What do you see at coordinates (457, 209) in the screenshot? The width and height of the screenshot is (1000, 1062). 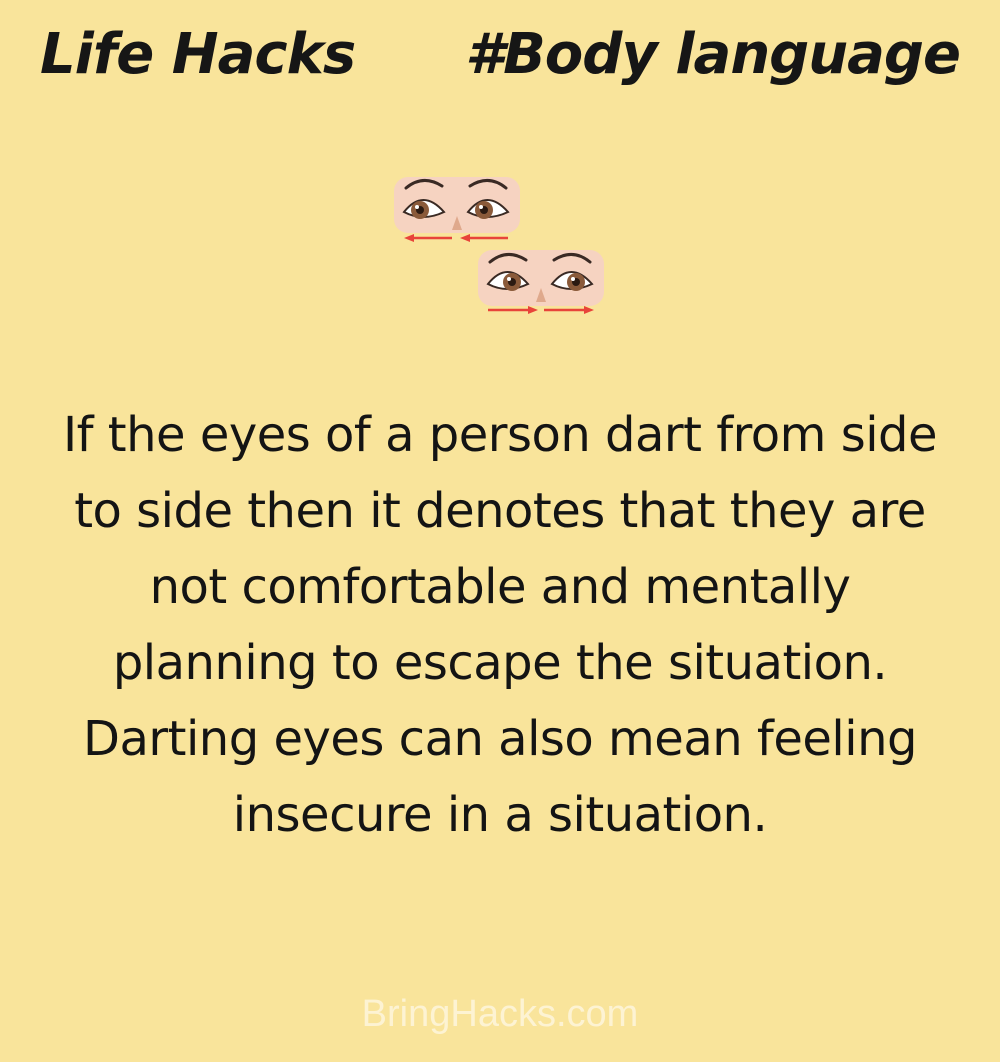 I see `eyes-looking-left` at bounding box center [457, 209].